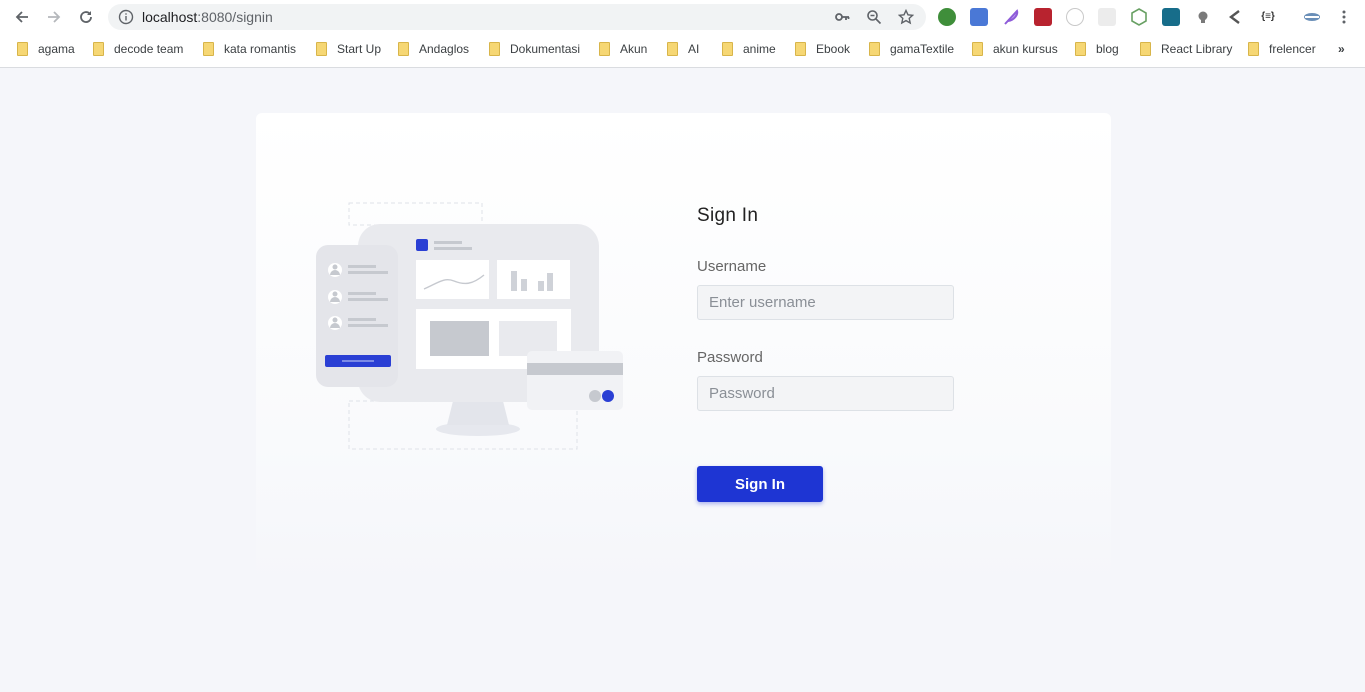 This screenshot has height=692, width=1365. I want to click on bookmark-label: Andaglos, so click(444, 49).